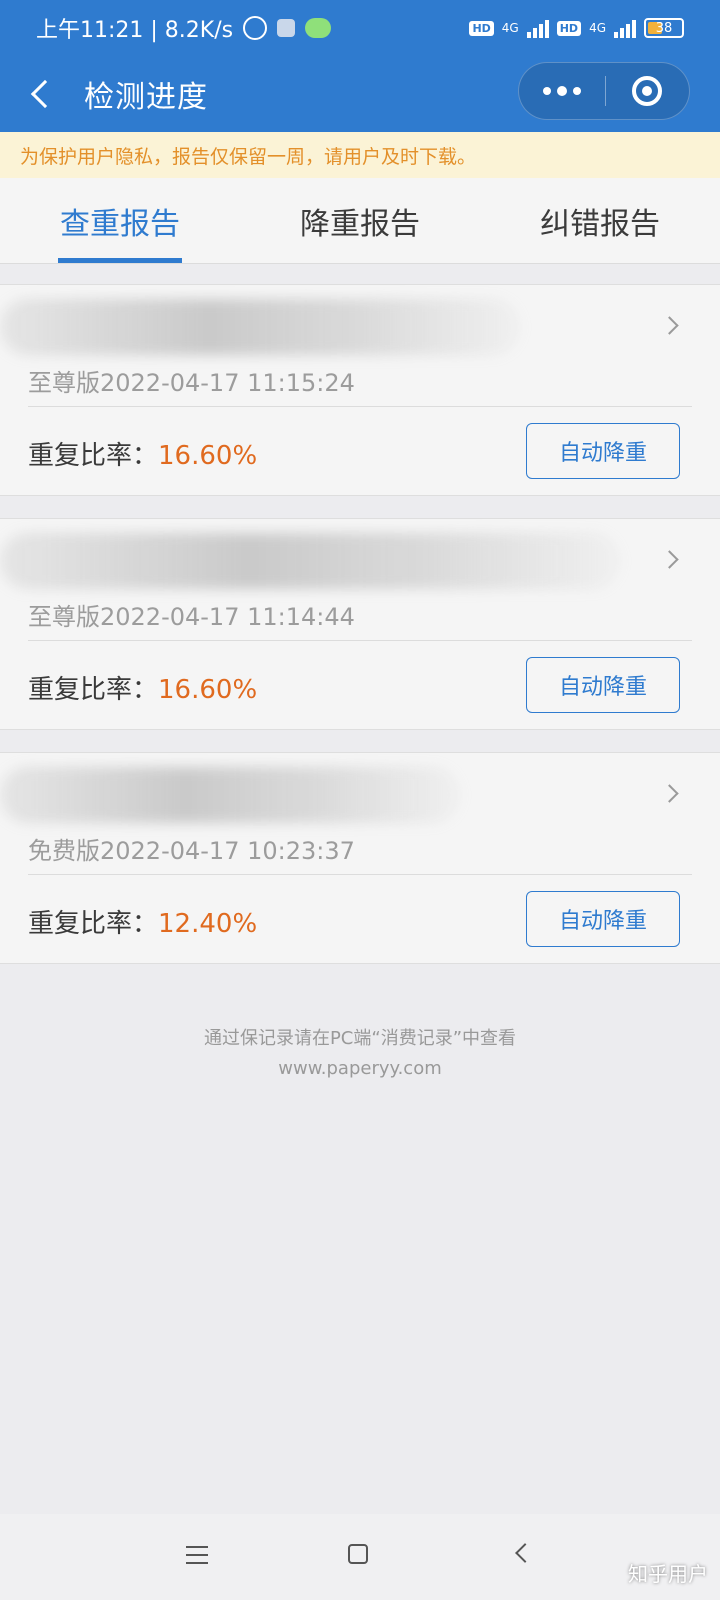 Image resolution: width=720 pixels, height=1600 pixels. Describe the element at coordinates (191, 617) in the screenshot. I see `report-meta: 至尊版2022-04-17 11:14:44` at that location.